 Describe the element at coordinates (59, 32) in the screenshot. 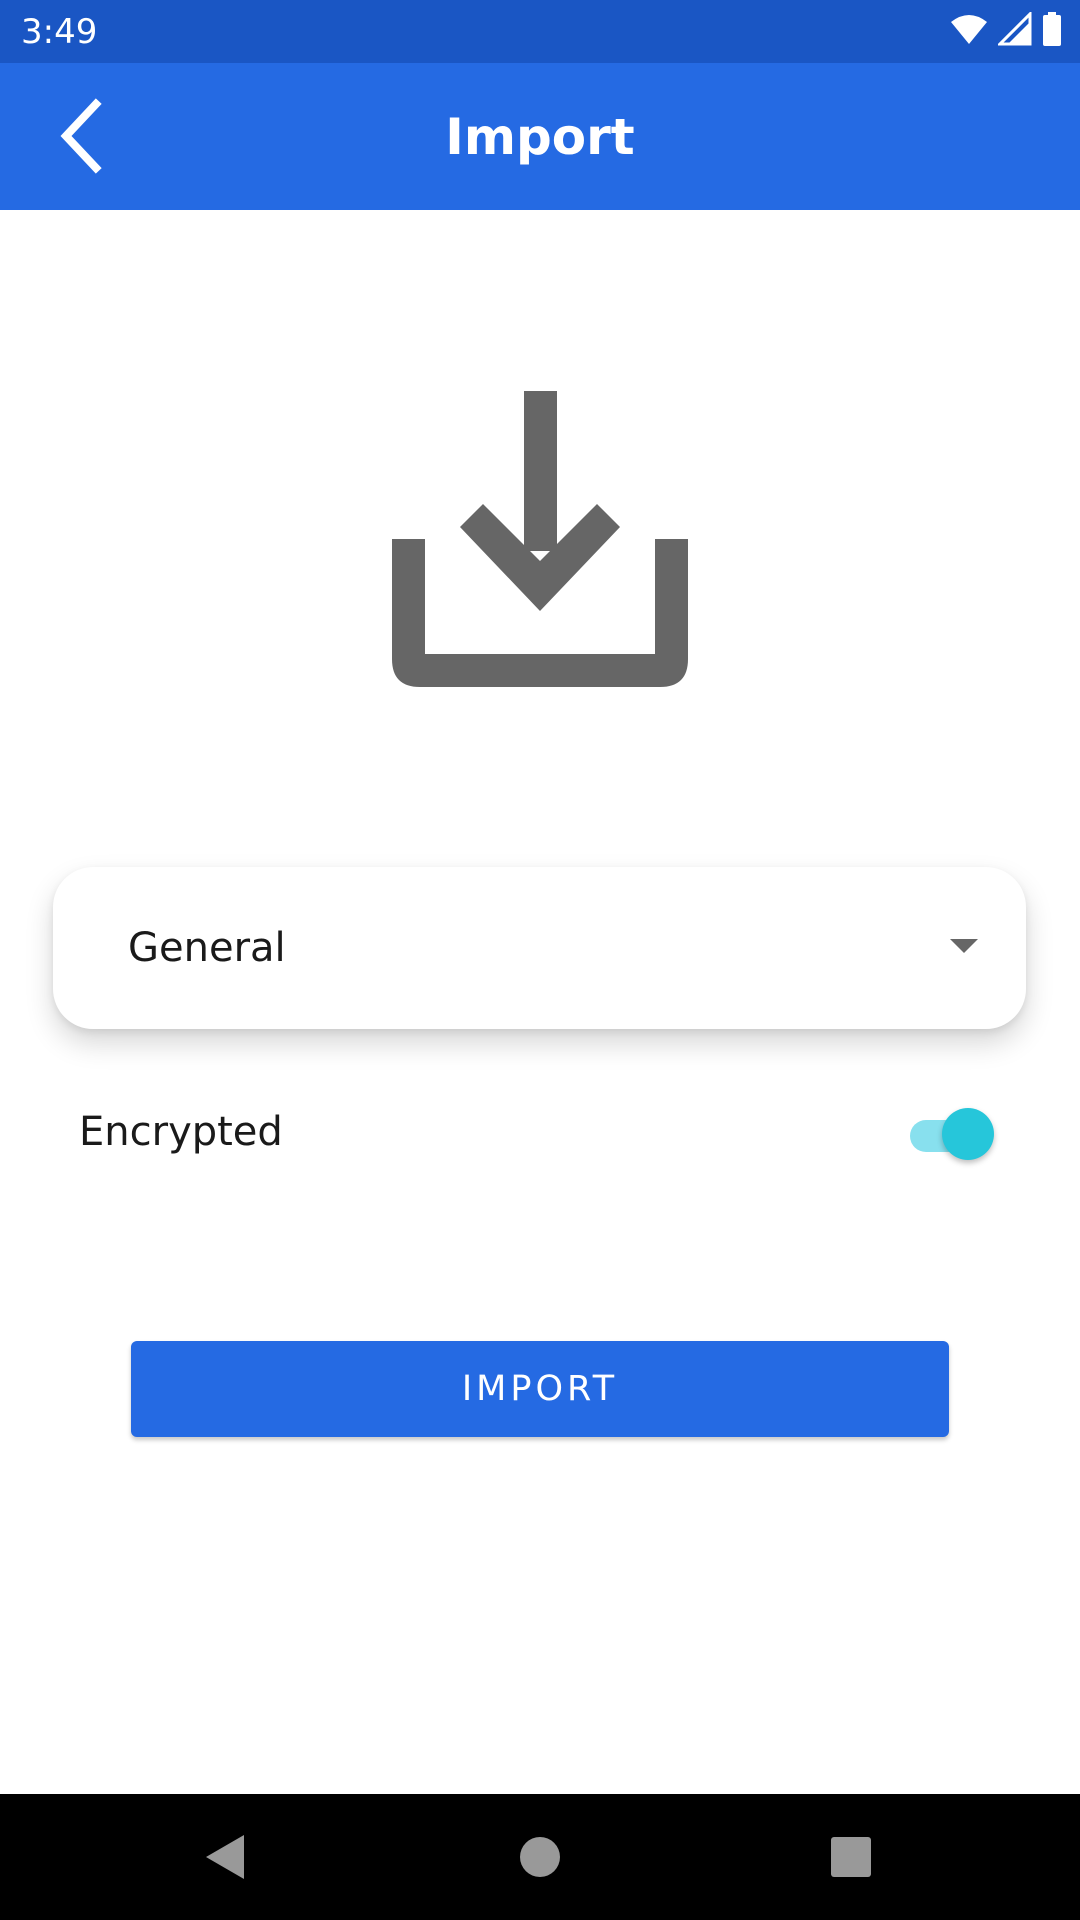

I see `status-time: 3:49` at that location.